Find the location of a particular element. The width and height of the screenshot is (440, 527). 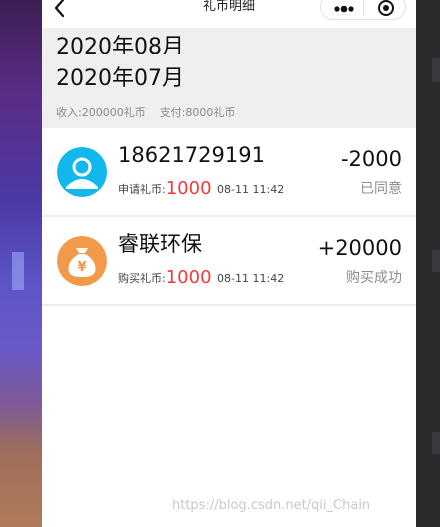

background-right is located at coordinates (428, 263).